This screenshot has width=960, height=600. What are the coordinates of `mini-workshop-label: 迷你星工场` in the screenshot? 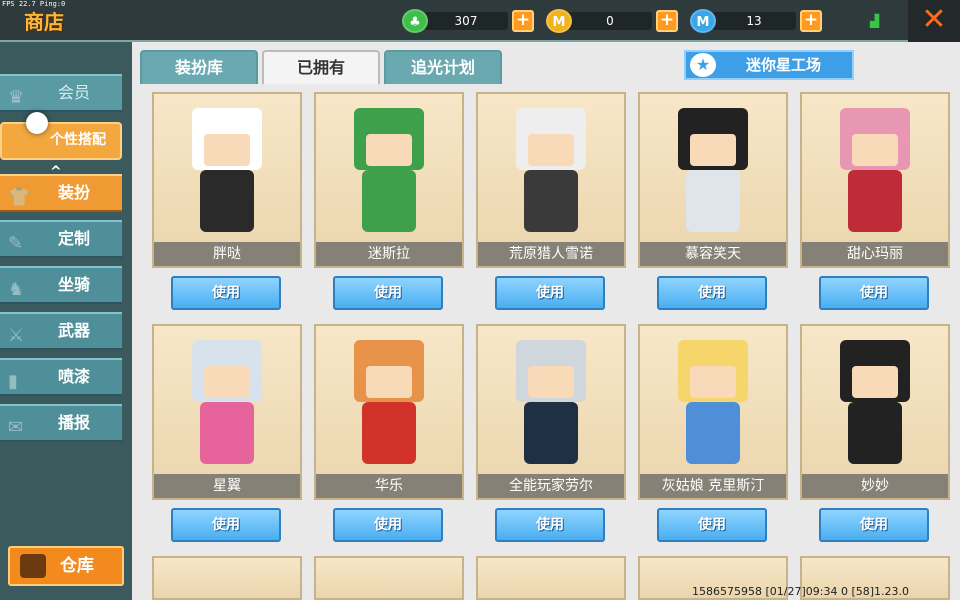 It's located at (784, 65).